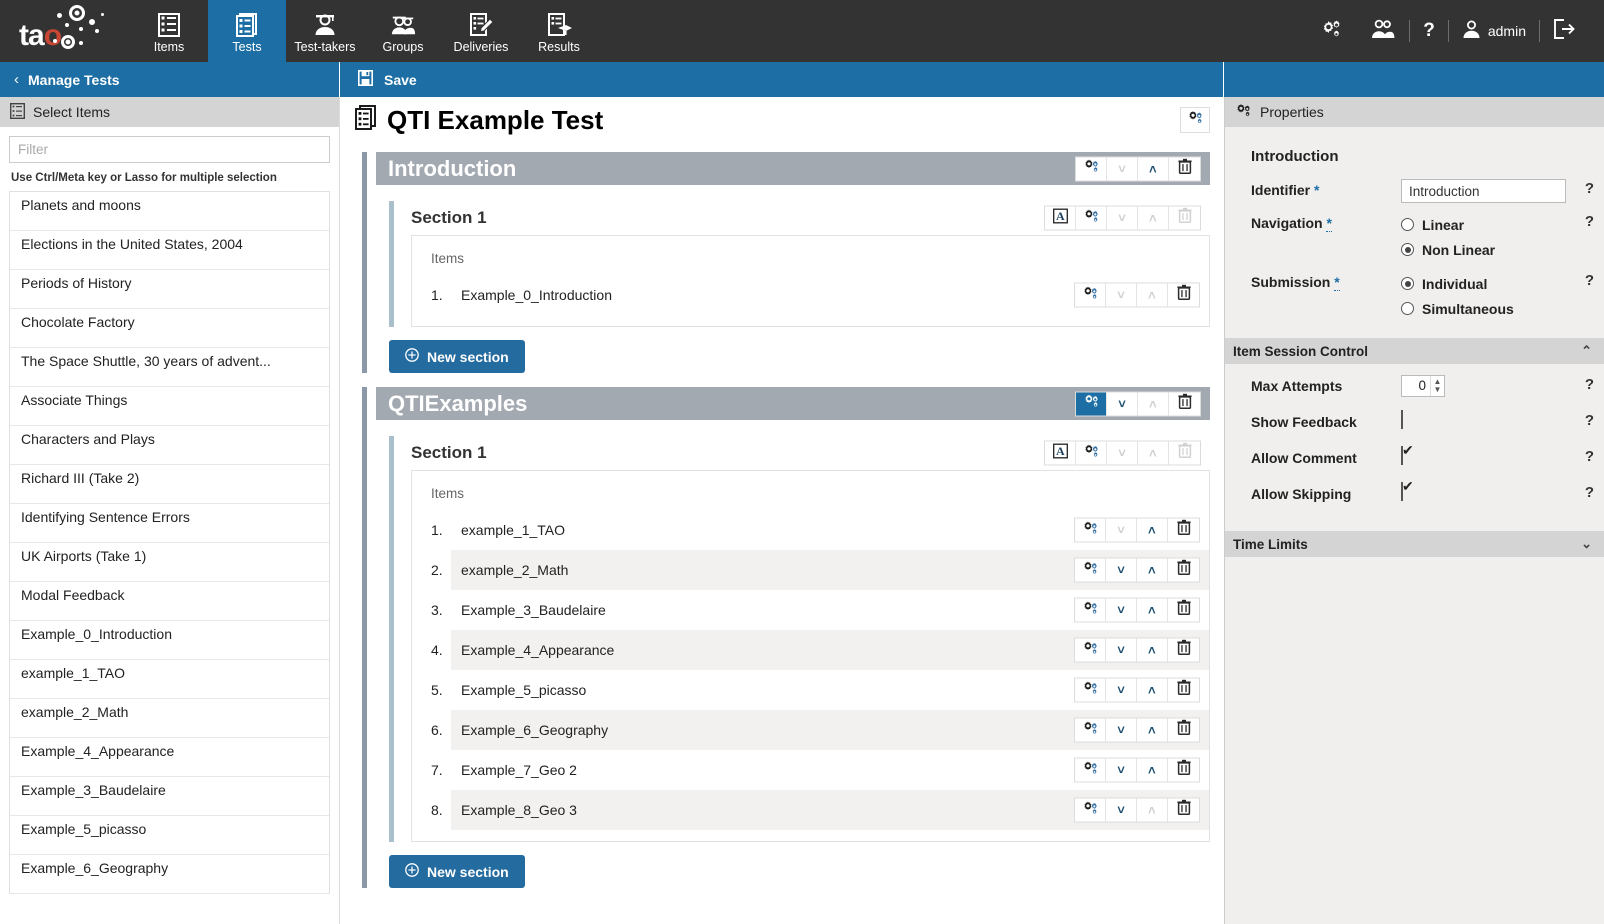  Describe the element at coordinates (1483, 191) in the screenshot. I see `identifier-input` at that location.